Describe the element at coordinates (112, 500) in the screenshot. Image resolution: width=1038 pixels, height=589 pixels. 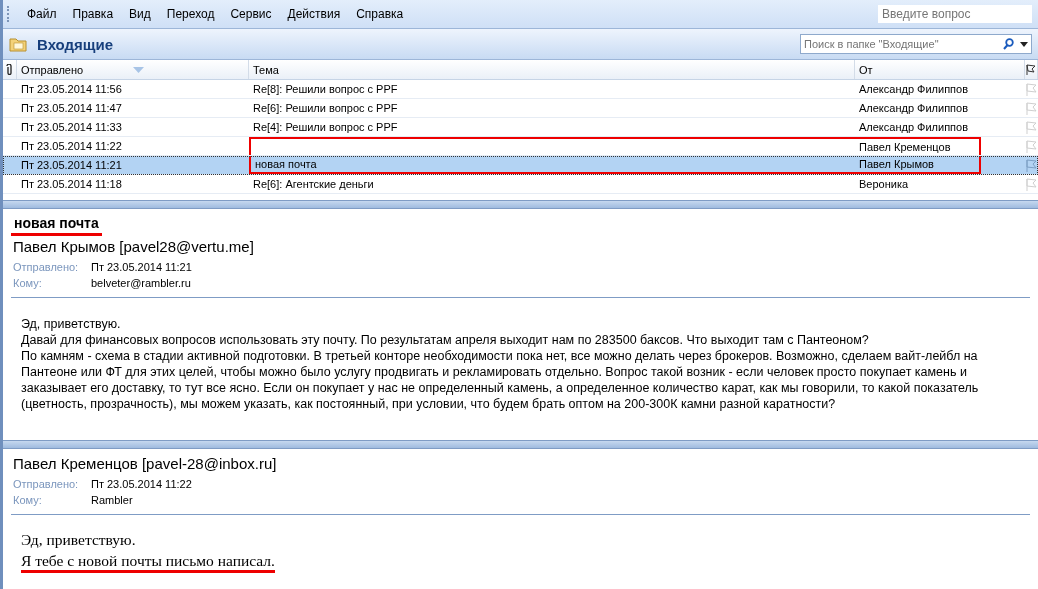
I see `recipient: Rambler` at that location.